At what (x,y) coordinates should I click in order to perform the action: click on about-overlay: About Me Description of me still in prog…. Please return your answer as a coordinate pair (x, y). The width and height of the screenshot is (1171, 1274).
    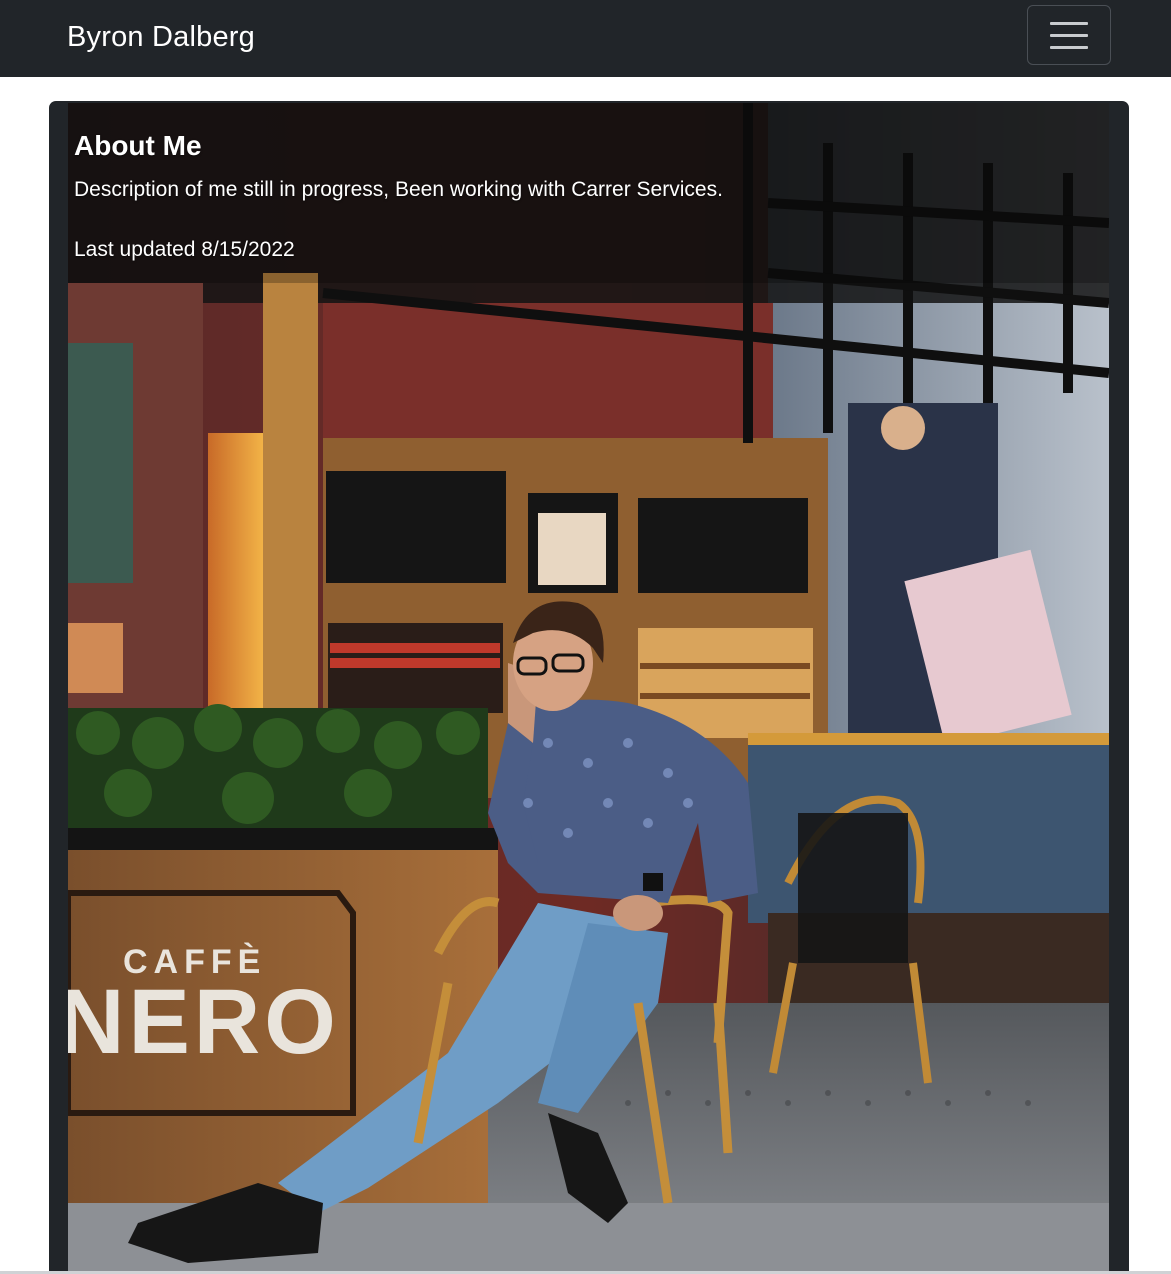
    Looking at the image, I should click on (398, 212).